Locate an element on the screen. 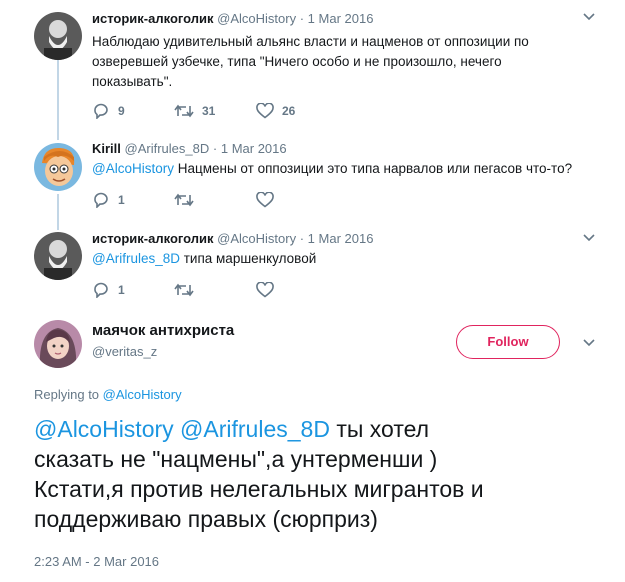 The image size is (625, 582). replying-to-label: Replying to is located at coordinates (68, 394).